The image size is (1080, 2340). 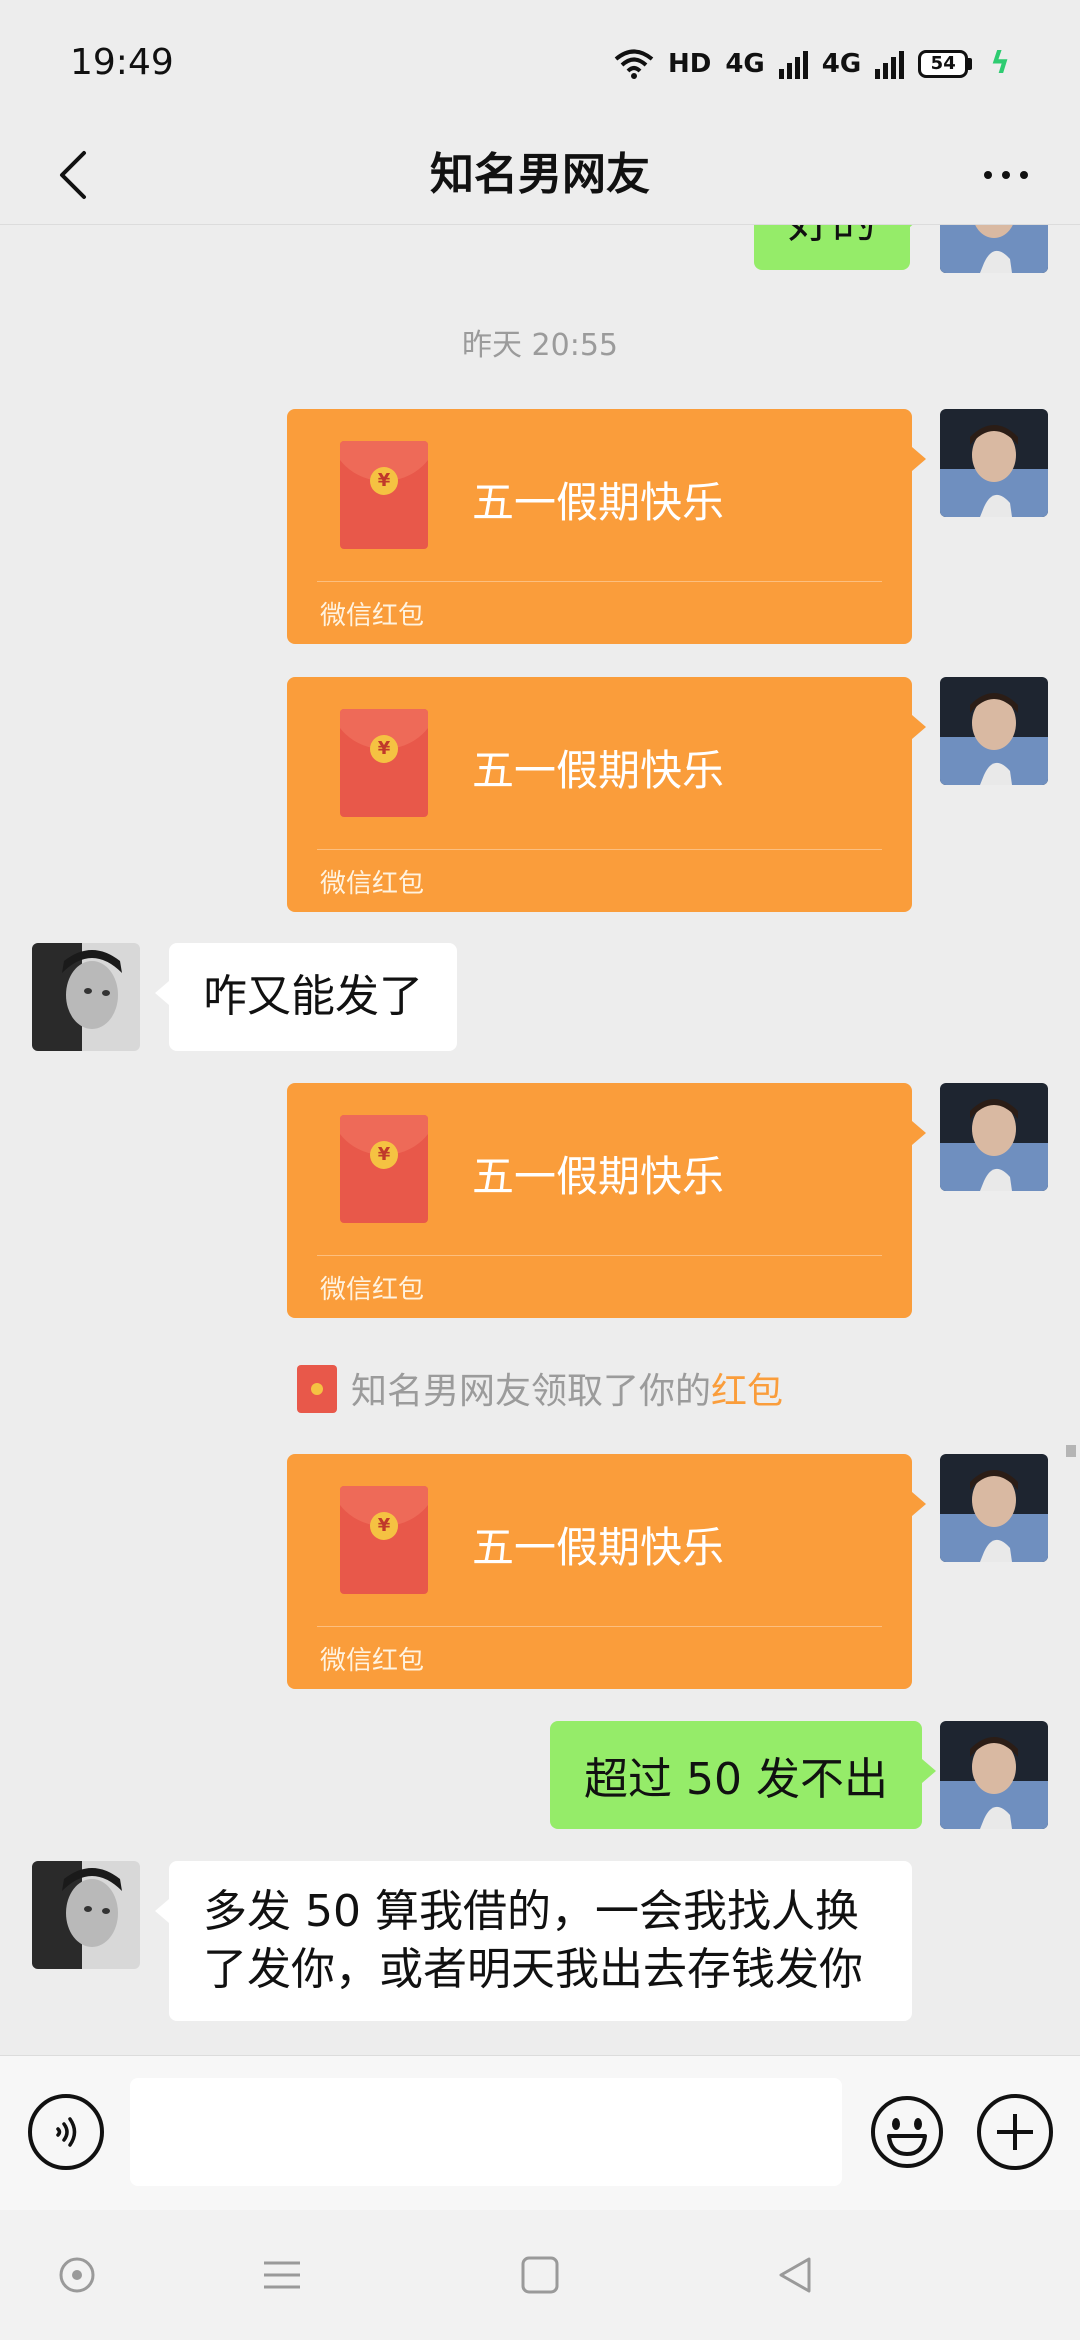 I want to click on emoji-icon, so click(x=907, y=2132).